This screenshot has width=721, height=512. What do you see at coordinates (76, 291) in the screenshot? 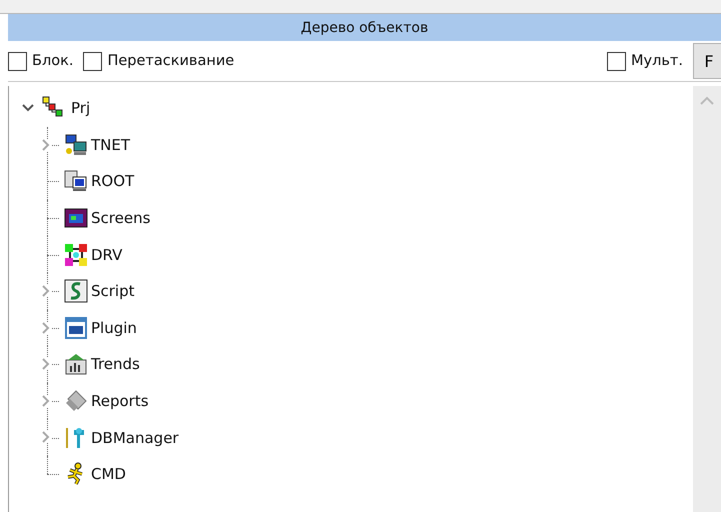
I see `script-icon` at bounding box center [76, 291].